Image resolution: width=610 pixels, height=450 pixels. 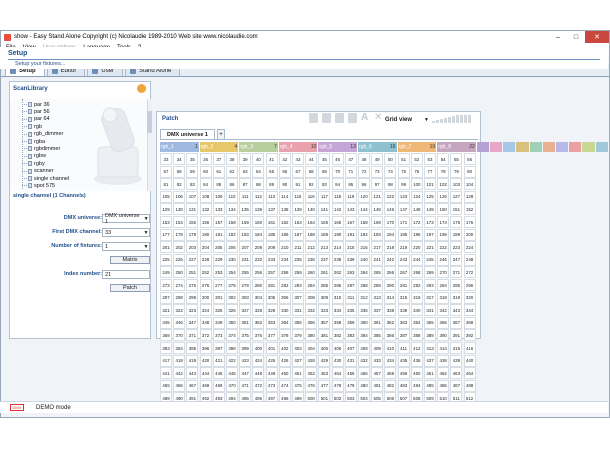 What do you see at coordinates (352, 118) in the screenshot?
I see `patch-icon` at bounding box center [352, 118].